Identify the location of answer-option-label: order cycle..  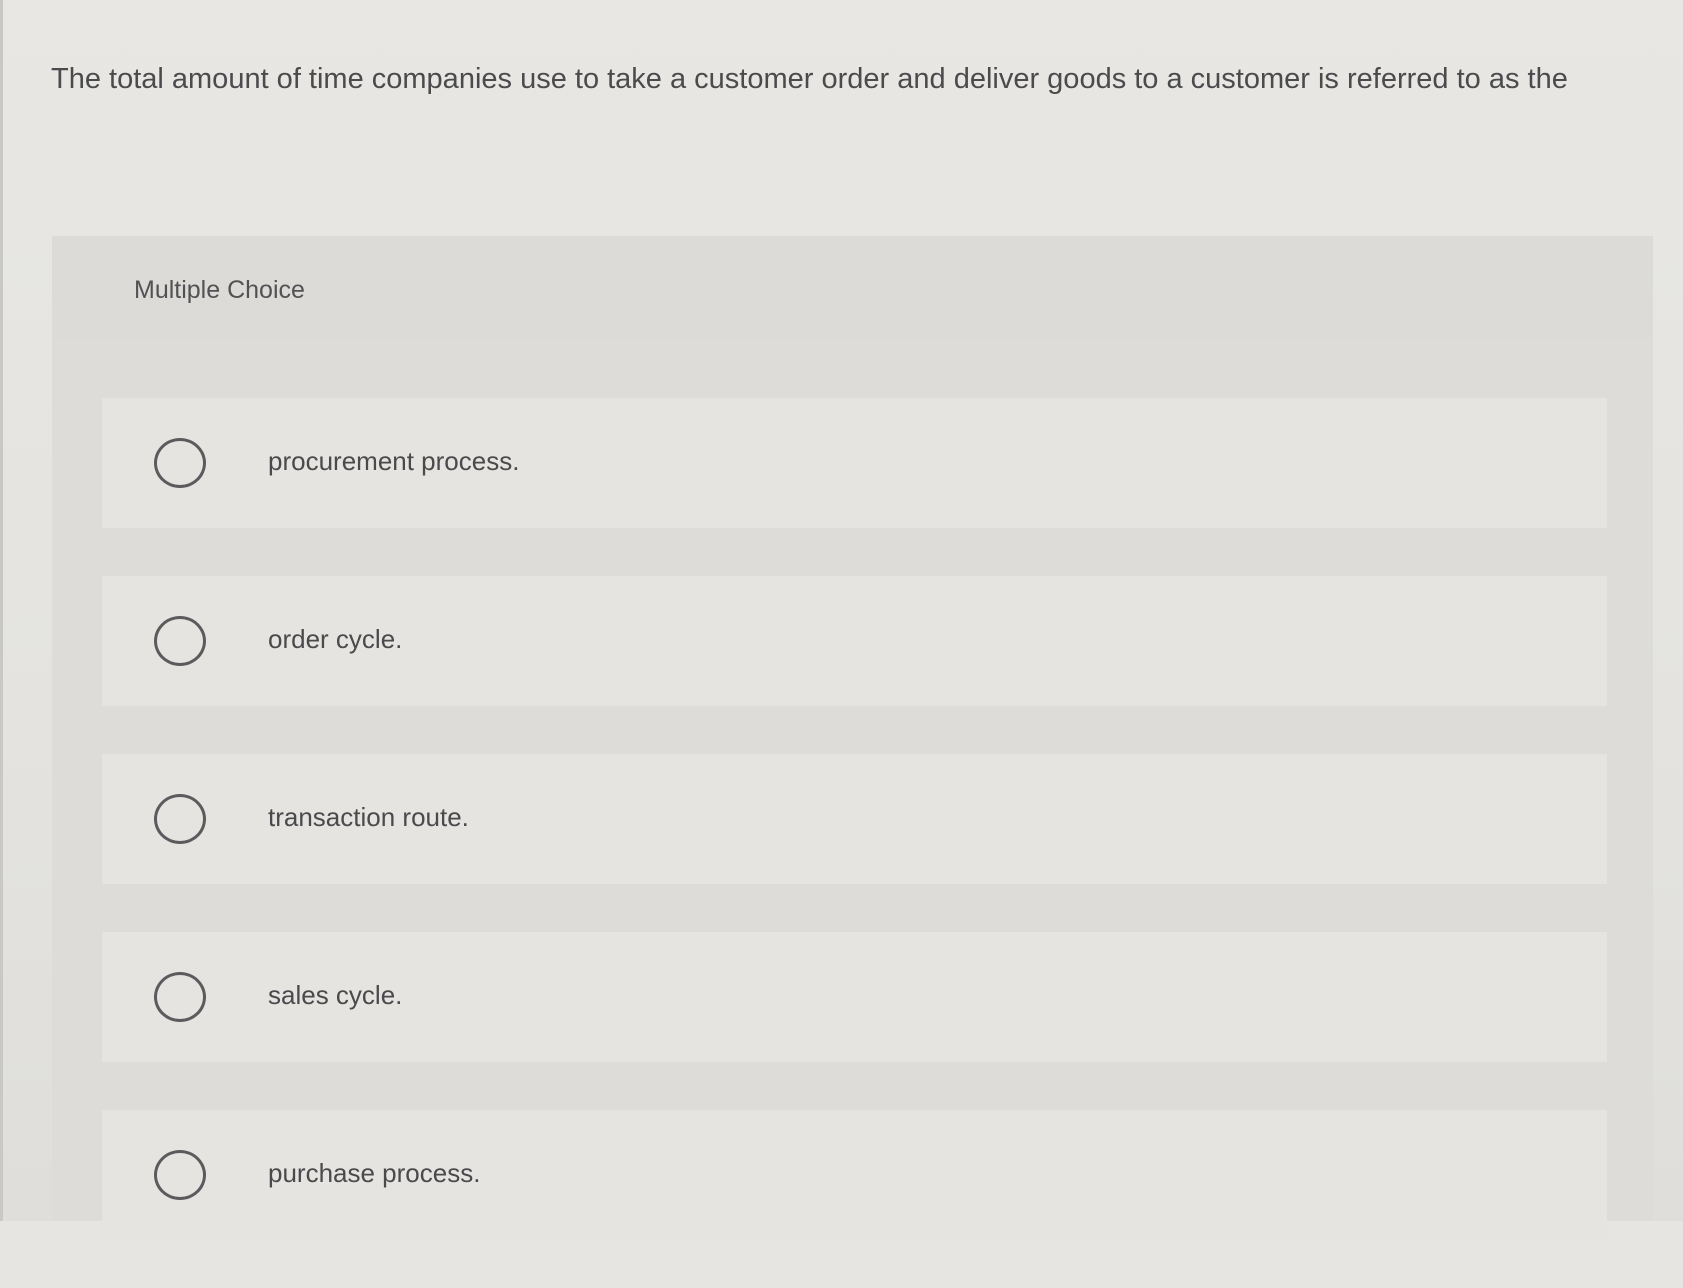
(335, 639).